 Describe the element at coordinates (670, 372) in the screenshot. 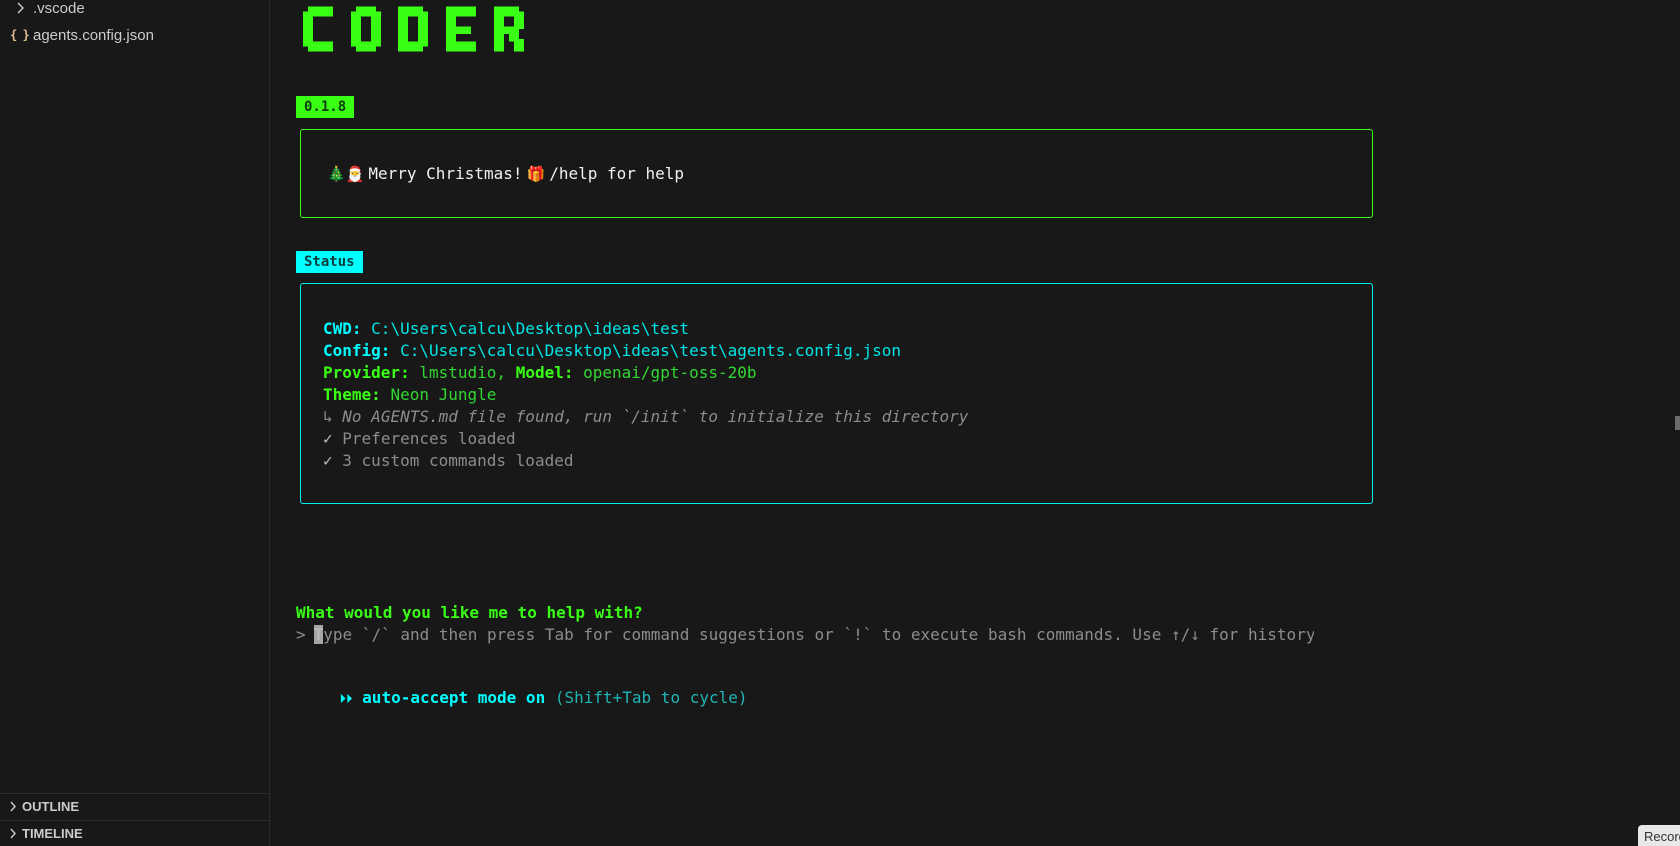

I see `model-value: openai/gpt-oss-20b` at that location.